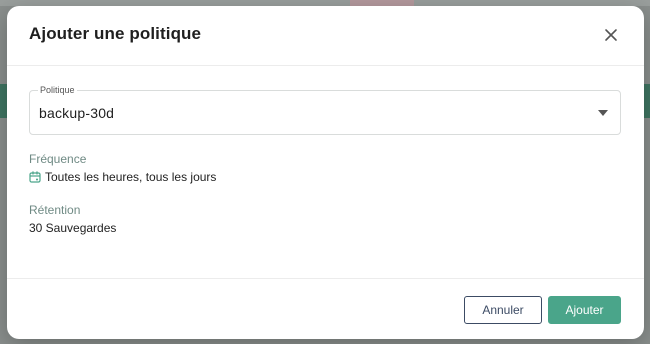  Describe the element at coordinates (325, 110) in the screenshot. I see `policy-select: Politique backup-30d` at that location.